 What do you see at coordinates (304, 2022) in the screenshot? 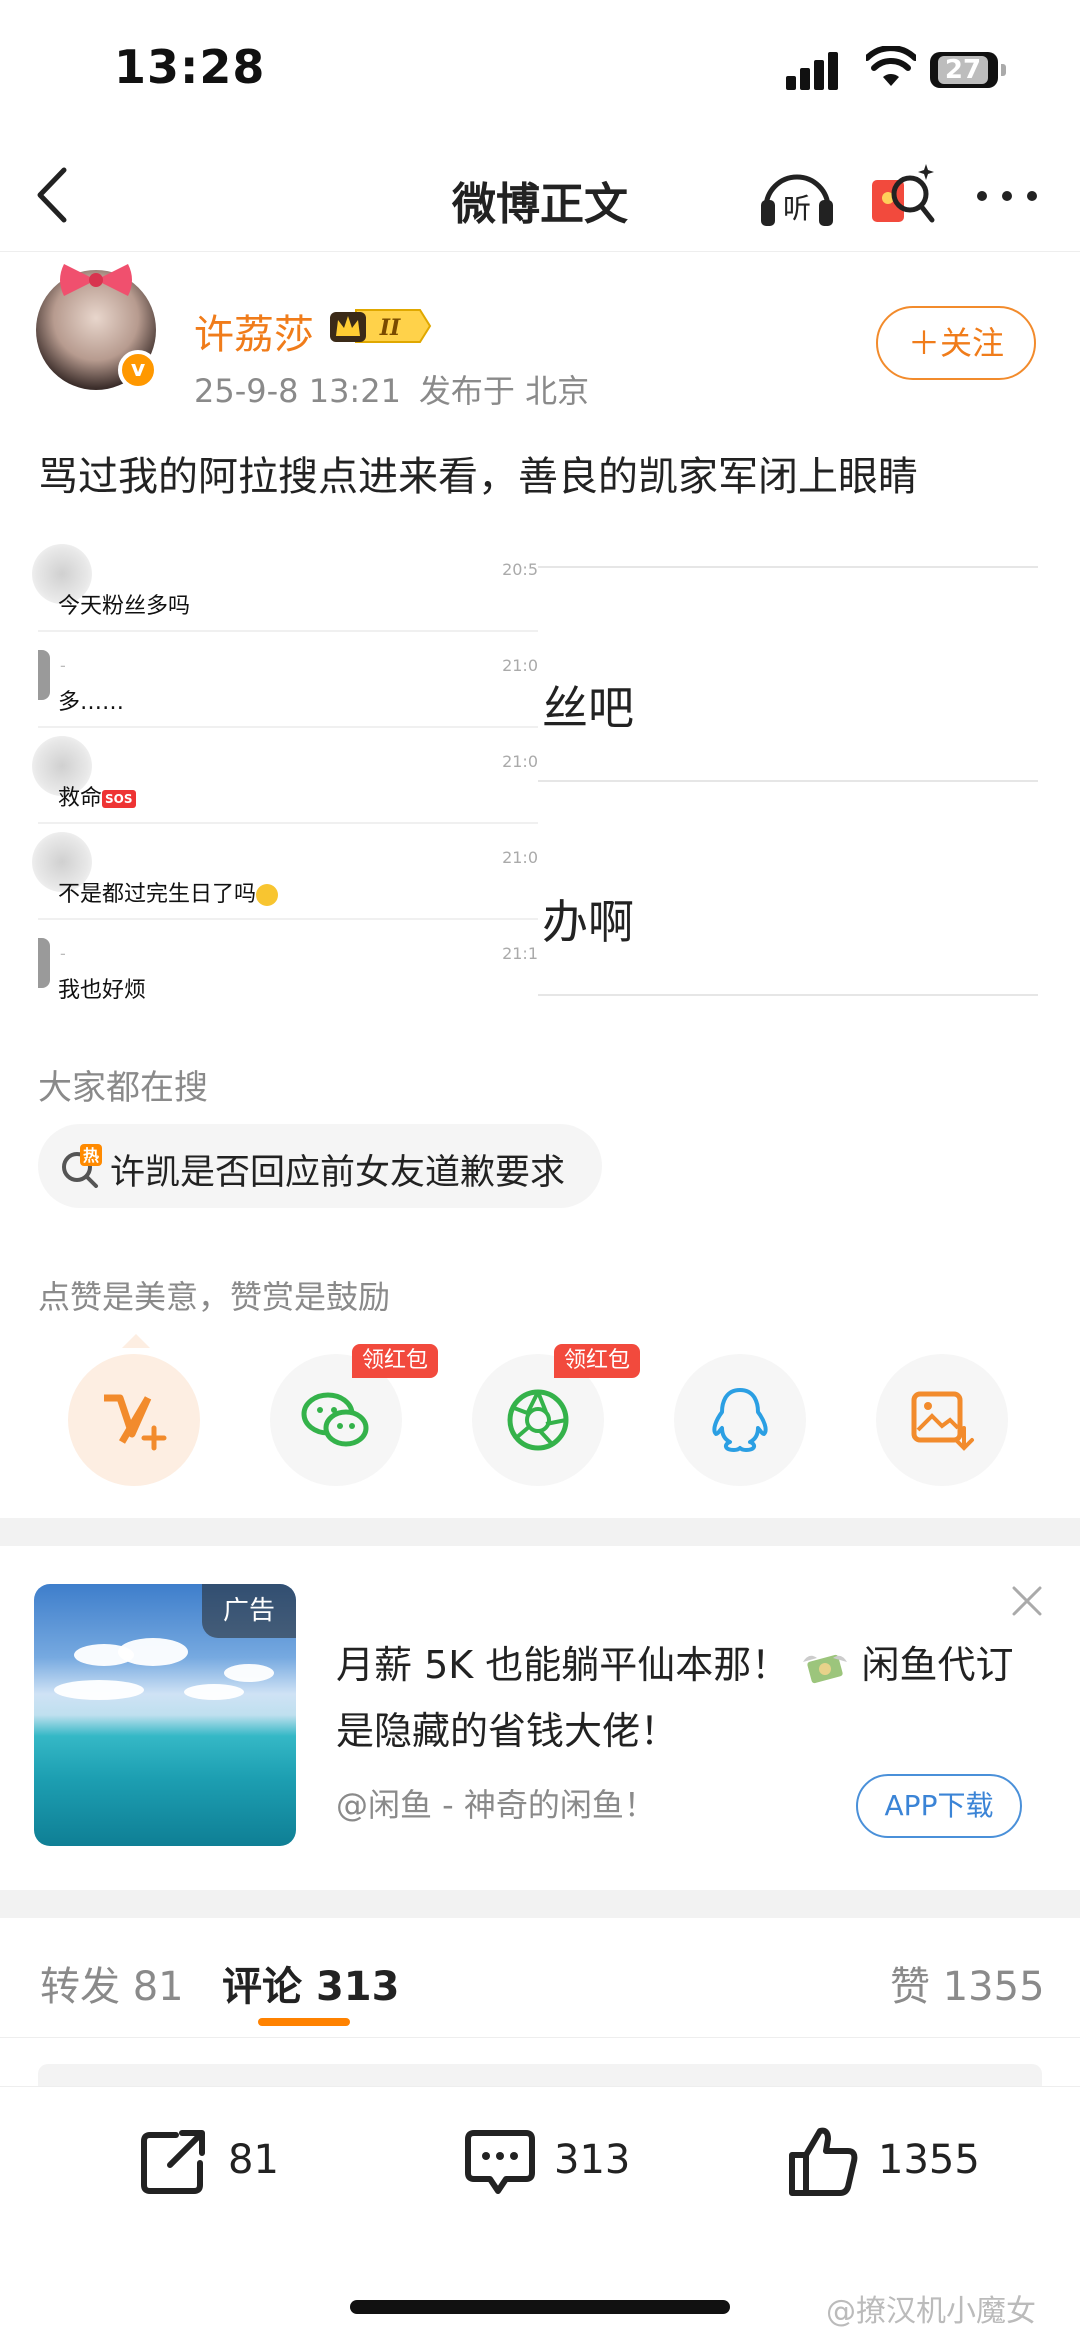
I see `active-tab-indicator` at bounding box center [304, 2022].